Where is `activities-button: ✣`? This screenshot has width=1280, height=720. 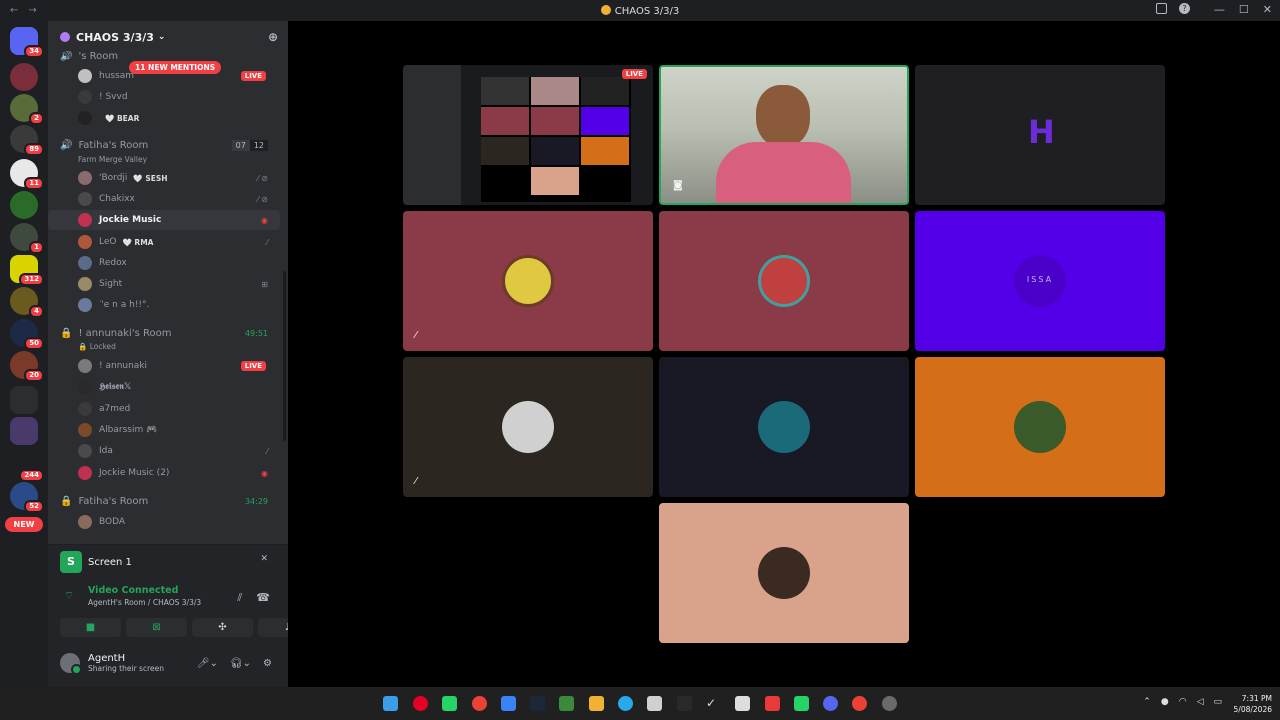 activities-button: ✣ is located at coordinates (222, 627).